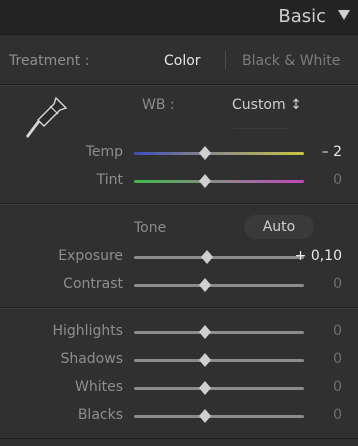  What do you see at coordinates (312, 256) in the screenshot?
I see `exposure-value: + 0,10` at bounding box center [312, 256].